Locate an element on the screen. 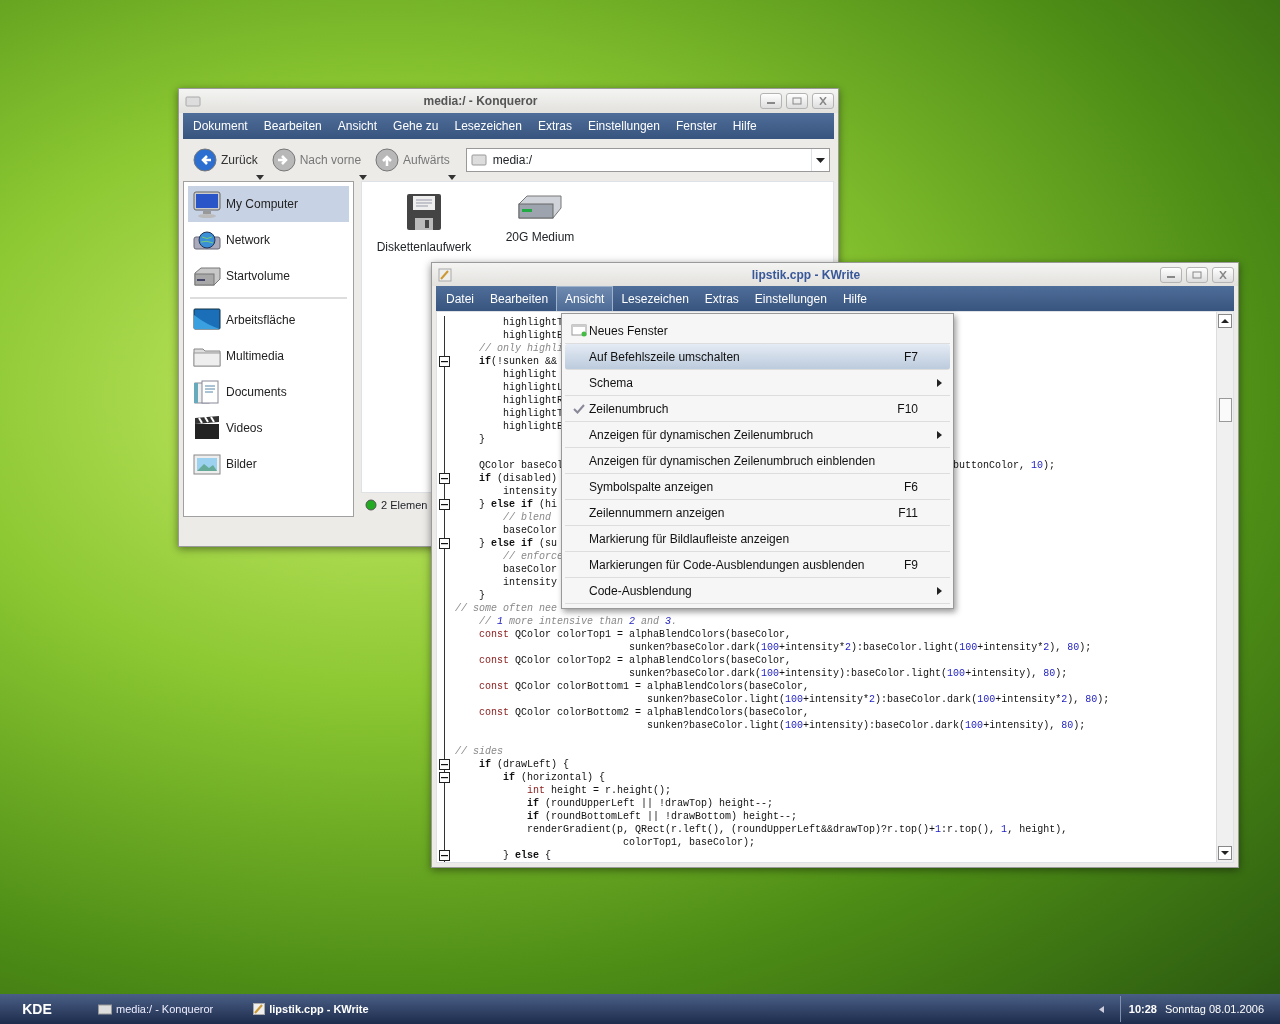 The image size is (1280, 1024). code-line: QColor baseCol is located at coordinates (521, 465).